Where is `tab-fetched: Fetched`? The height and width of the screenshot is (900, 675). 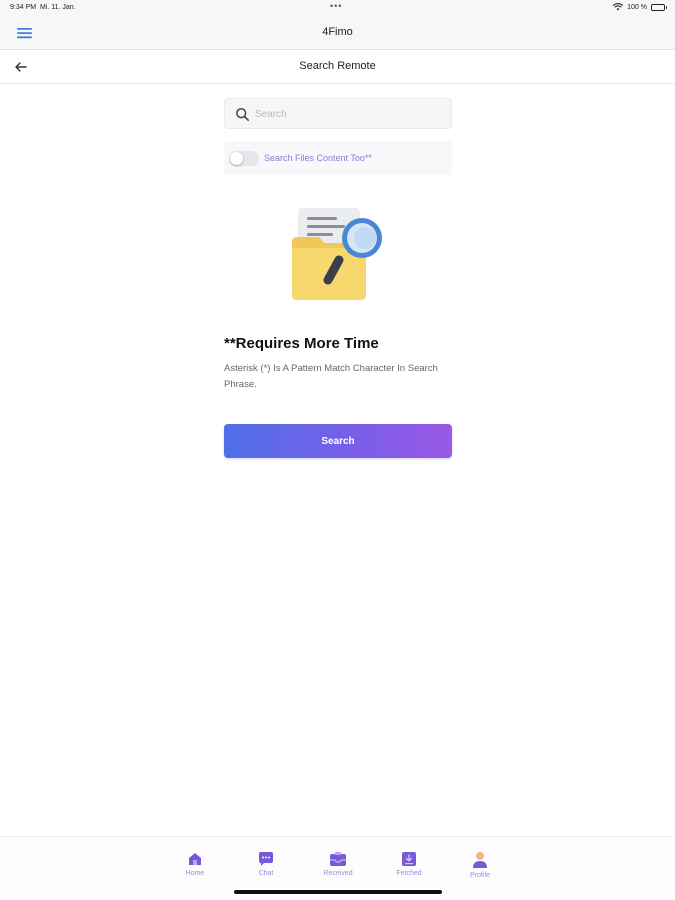 tab-fetched: Fetched is located at coordinates (409, 864).